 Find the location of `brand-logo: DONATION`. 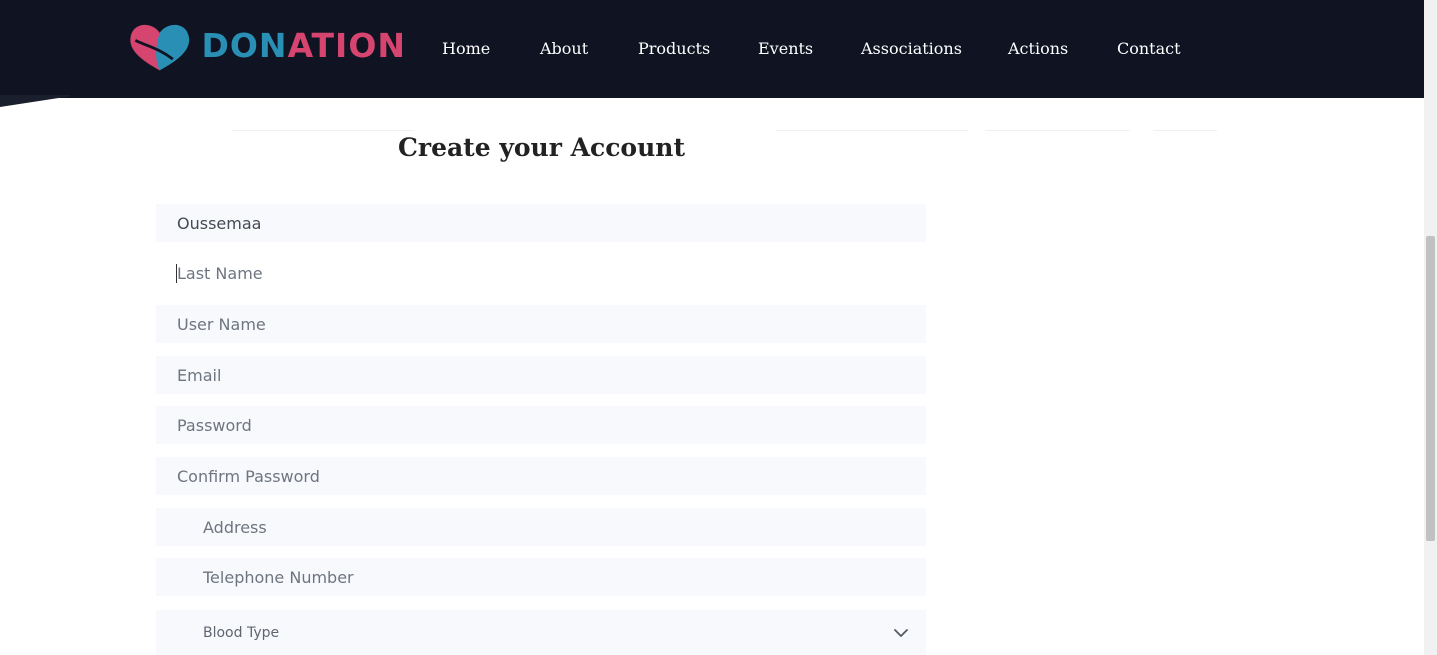

brand-logo: DONATION is located at coordinates (266, 46).